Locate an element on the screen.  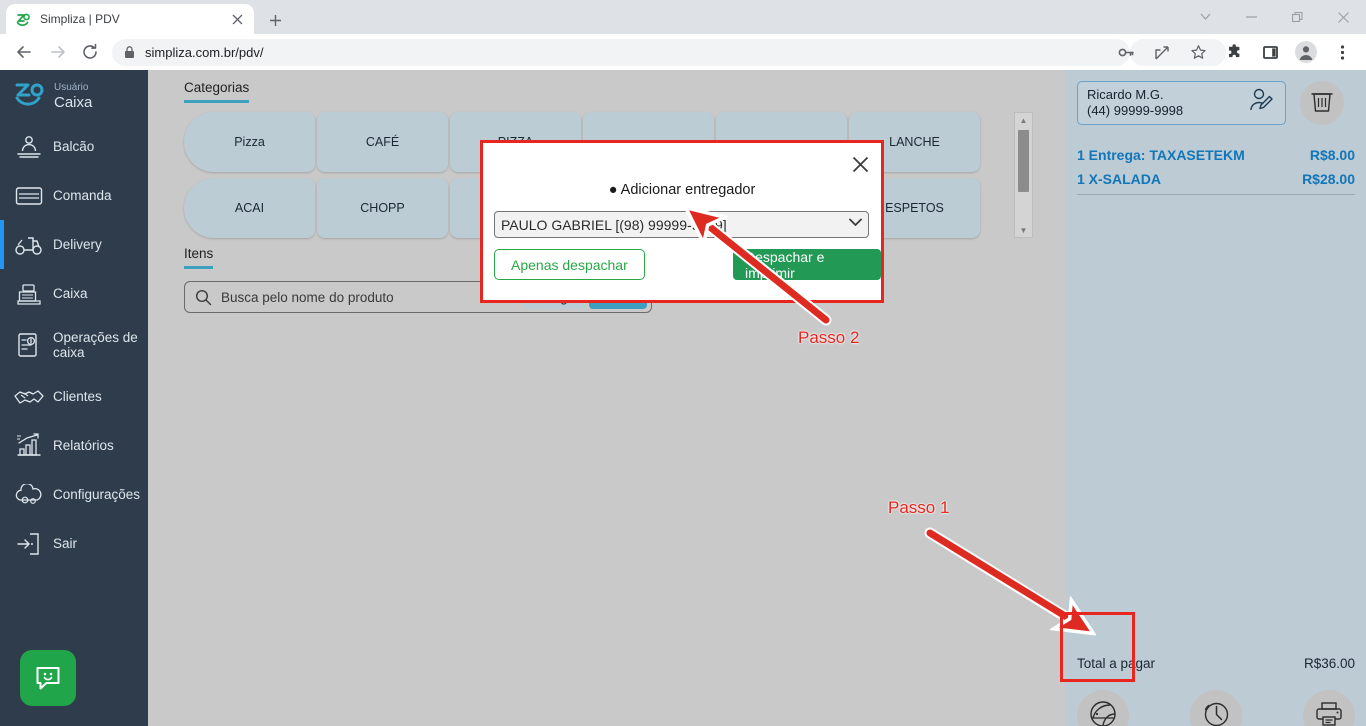
minimize-icon is located at coordinates (1251, 17).